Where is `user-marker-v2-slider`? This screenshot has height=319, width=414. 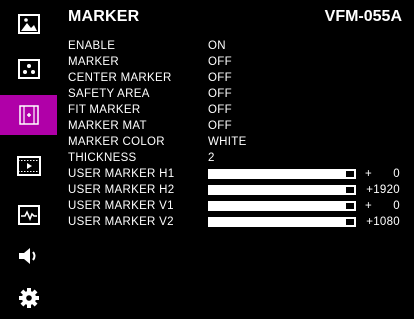
user-marker-v2-slider is located at coordinates (282, 222).